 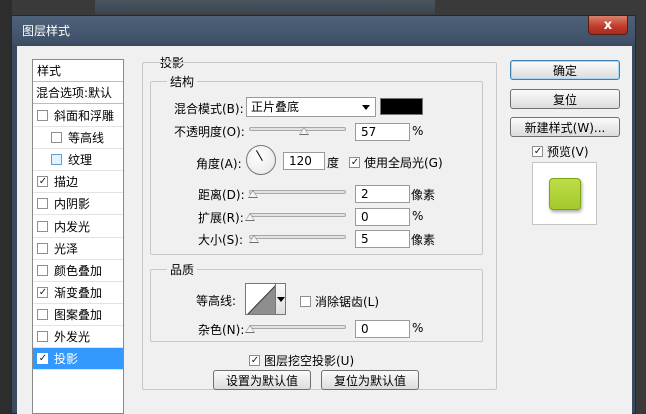 What do you see at coordinates (216, 301) in the screenshot?
I see `contour-label: 等高线:` at bounding box center [216, 301].